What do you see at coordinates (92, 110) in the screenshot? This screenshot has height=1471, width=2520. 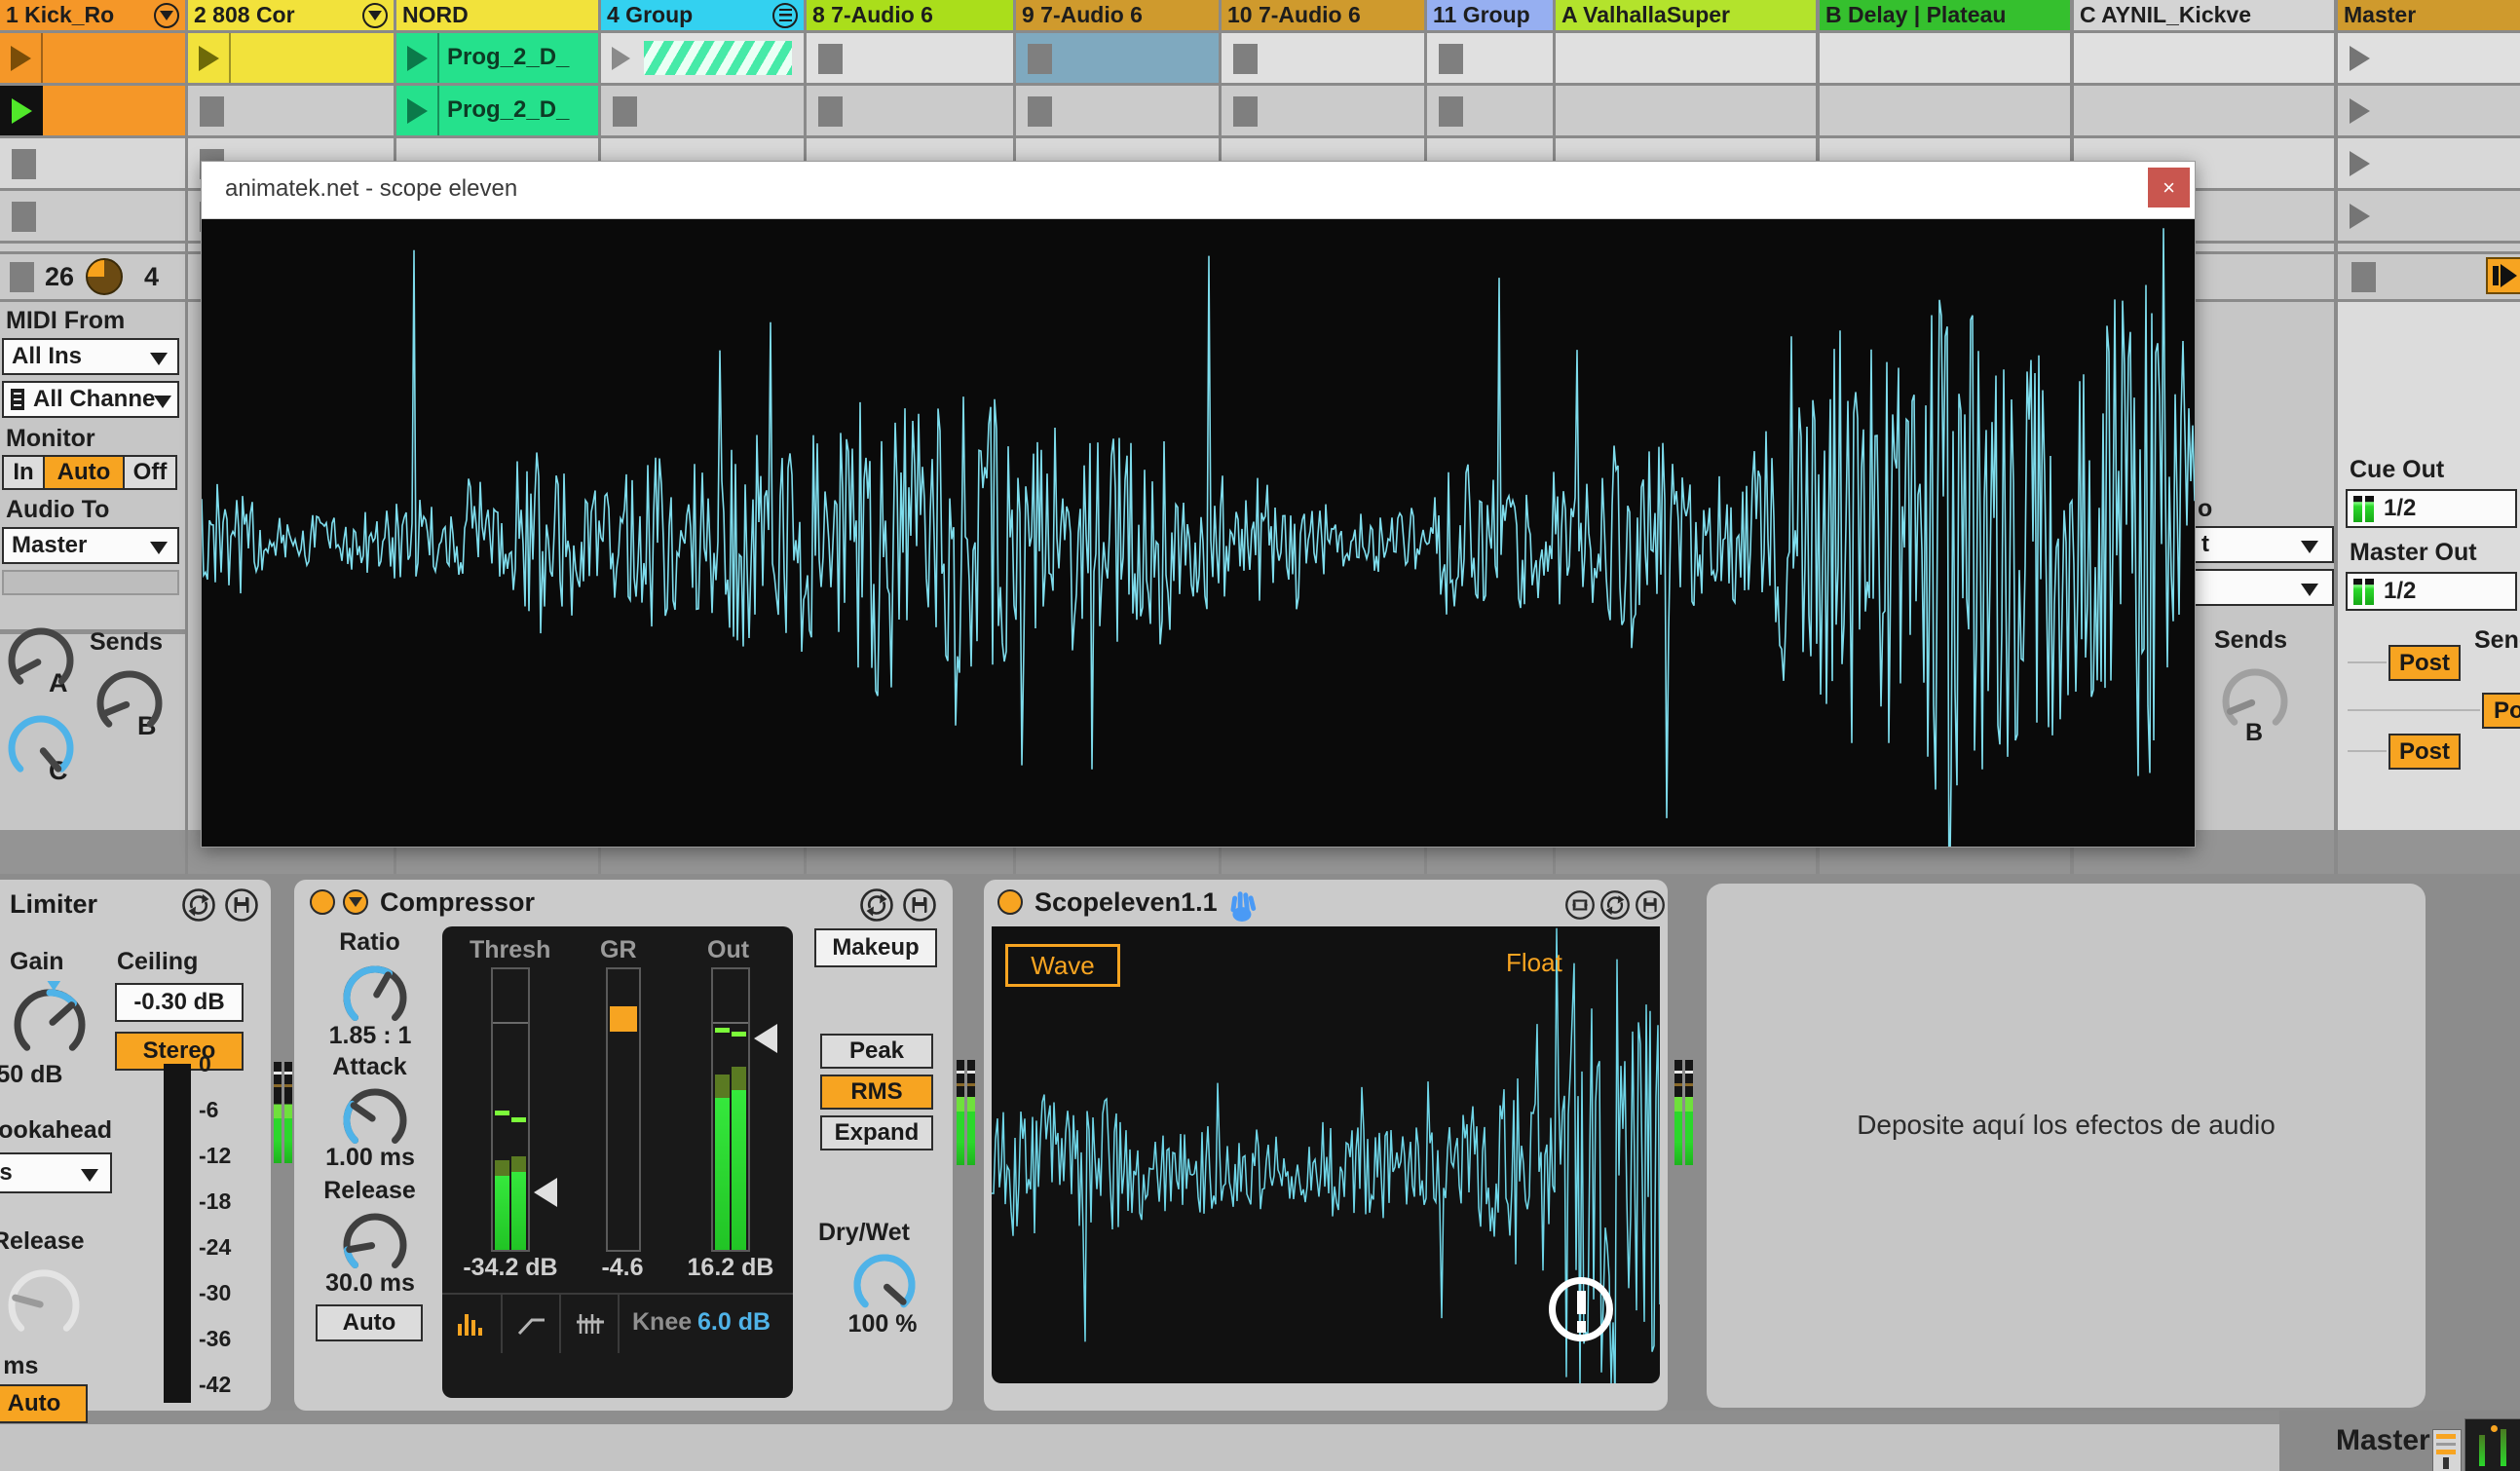 I see `playing-clip` at bounding box center [92, 110].